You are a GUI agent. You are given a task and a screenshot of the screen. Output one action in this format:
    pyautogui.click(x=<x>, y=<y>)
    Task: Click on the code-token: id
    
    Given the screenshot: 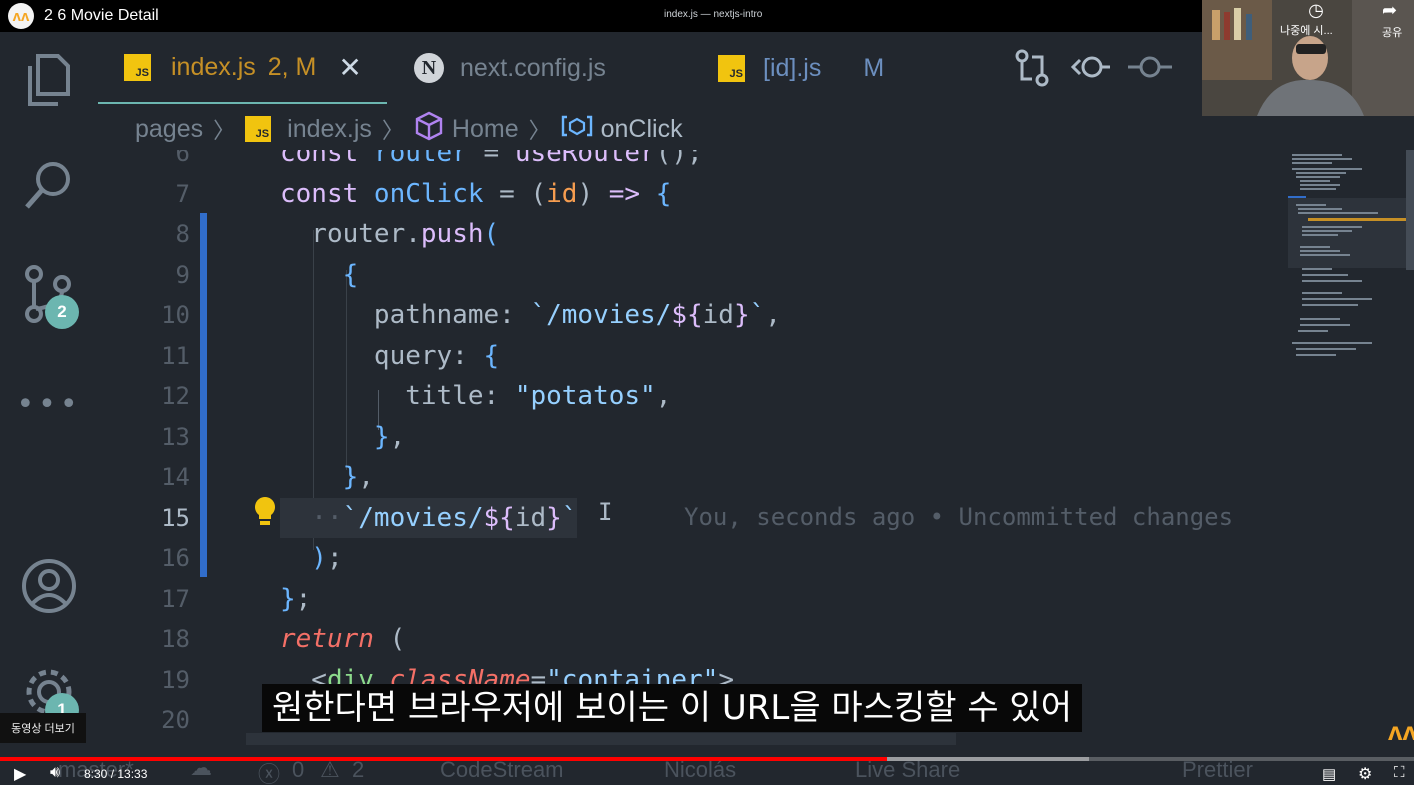 What is the action you would take?
    pyautogui.click(x=718, y=315)
    